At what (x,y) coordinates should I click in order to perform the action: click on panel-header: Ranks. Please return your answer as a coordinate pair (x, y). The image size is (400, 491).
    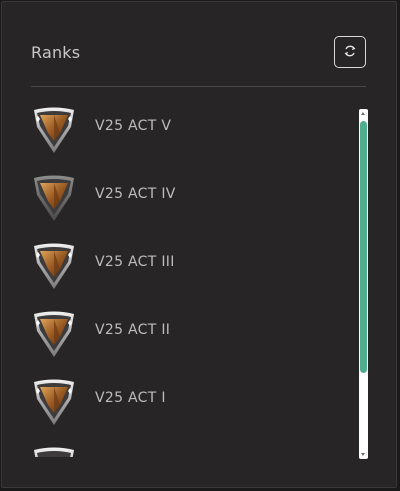
    Looking at the image, I should click on (198, 53).